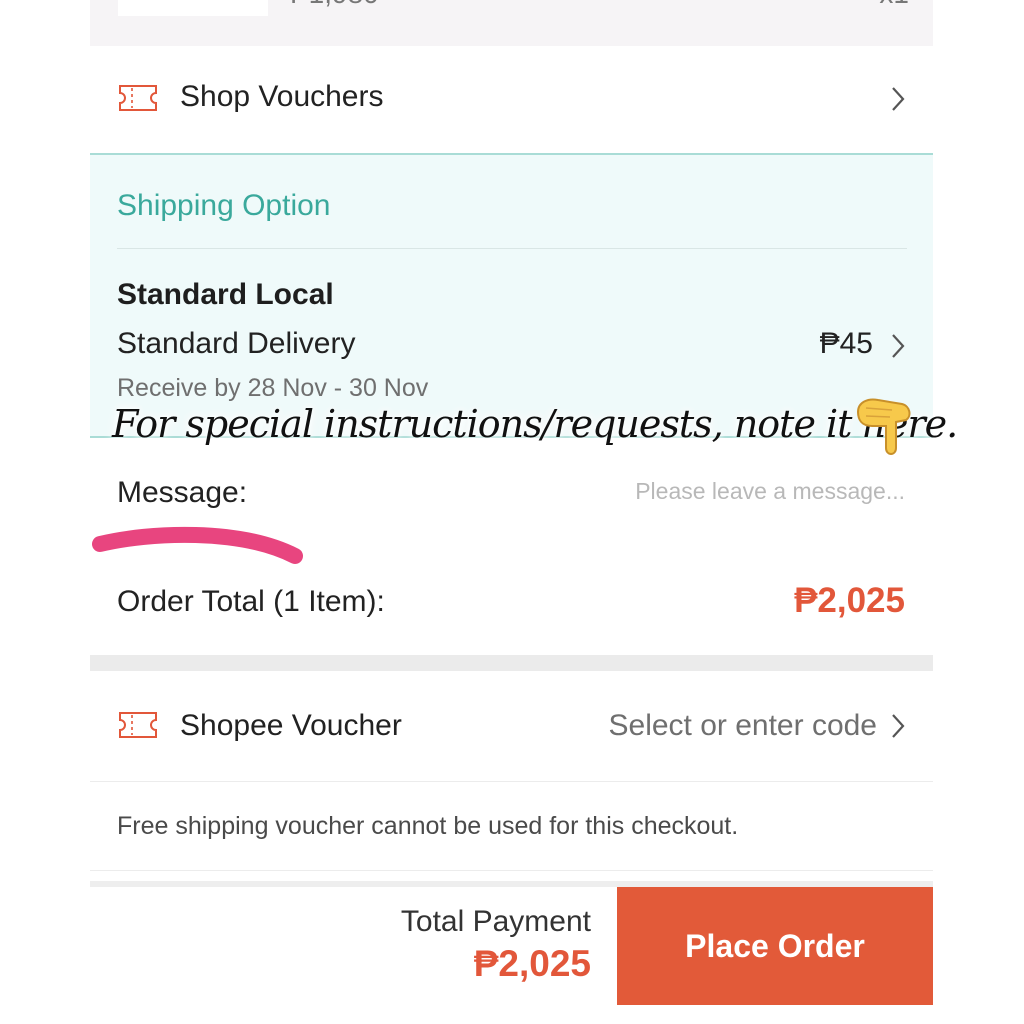 The width and height of the screenshot is (1024, 1024). Describe the element at coordinates (511, 726) in the screenshot. I see `shopee-voucher-row: Shopee Voucher Select or enter code` at that location.